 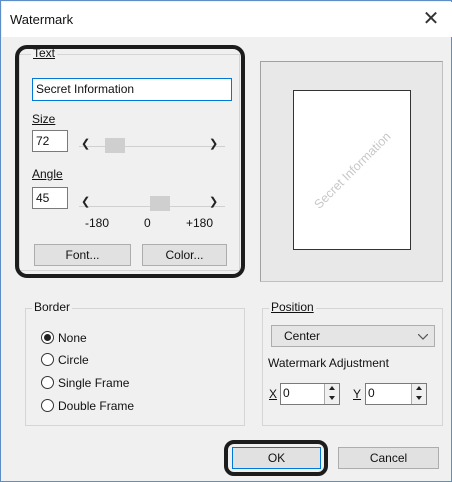 What do you see at coordinates (328, 363) in the screenshot?
I see `watermark-adjustment-label: Watermark Adjustment` at bounding box center [328, 363].